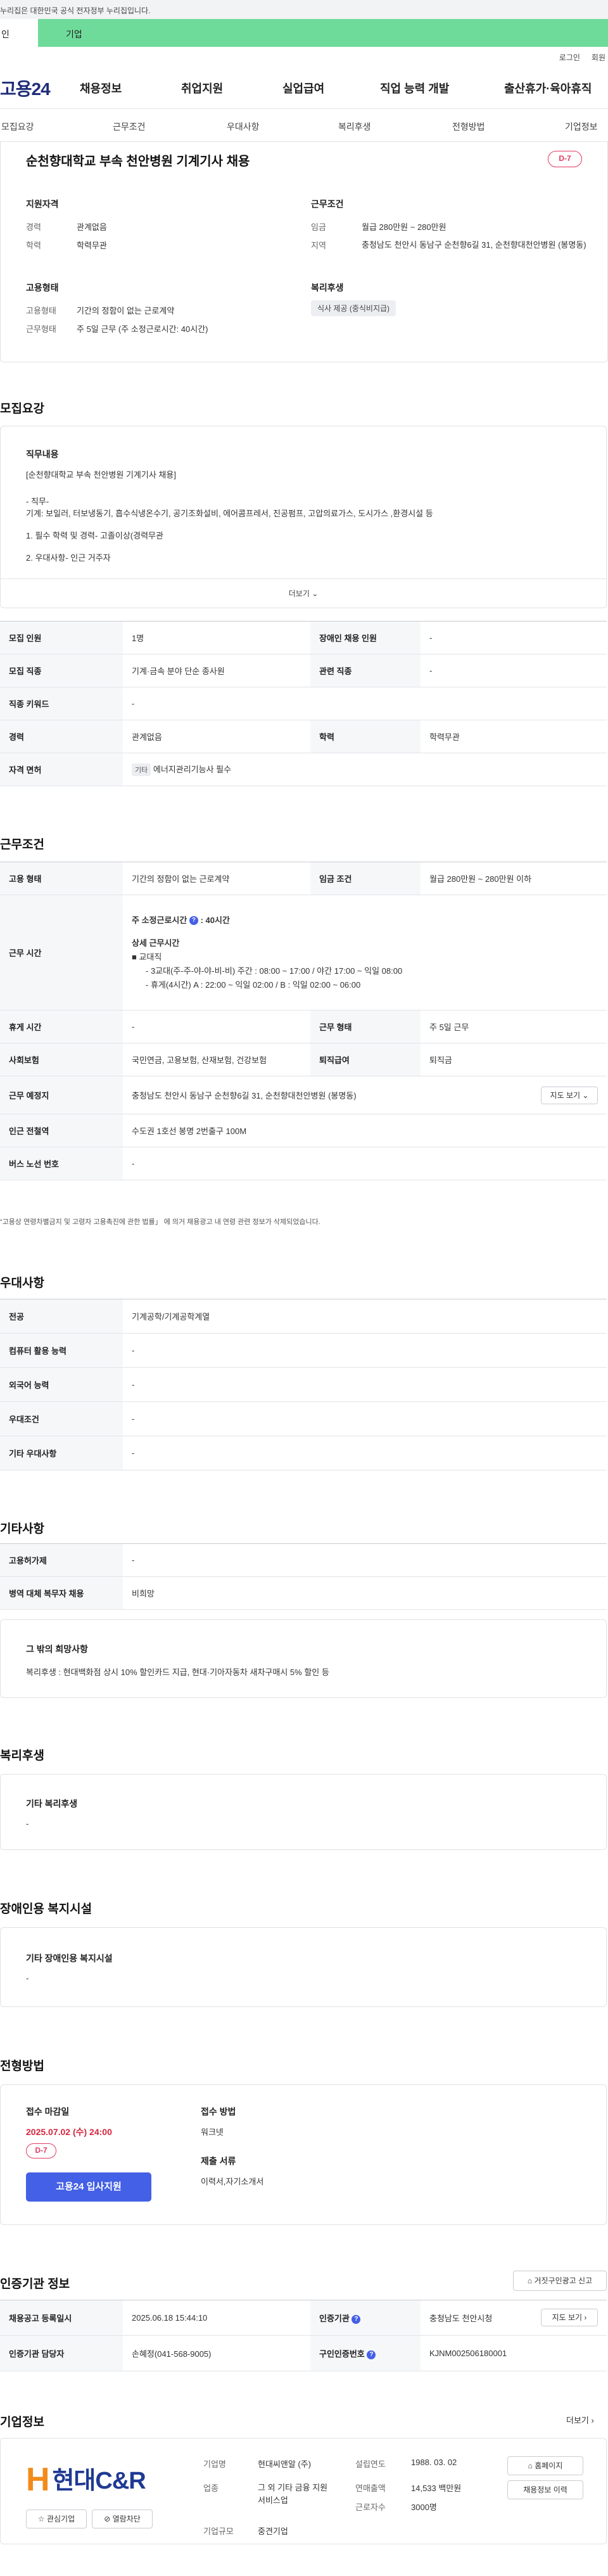 This screenshot has height=2576, width=608. What do you see at coordinates (56, 2518) in the screenshot?
I see `favorite-company-button: ☆ 관심기업` at bounding box center [56, 2518].